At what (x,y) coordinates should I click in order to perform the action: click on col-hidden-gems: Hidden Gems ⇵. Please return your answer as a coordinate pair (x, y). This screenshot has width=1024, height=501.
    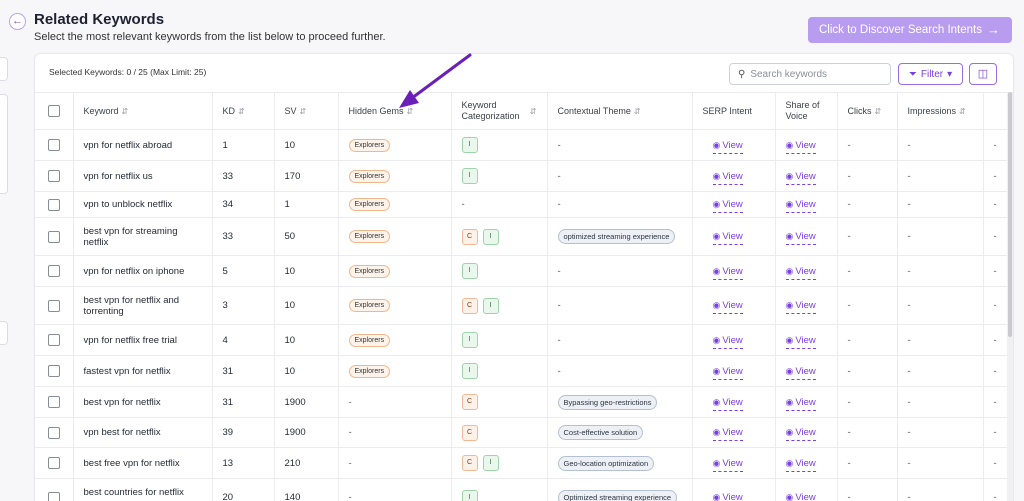
    Looking at the image, I should click on (395, 111).